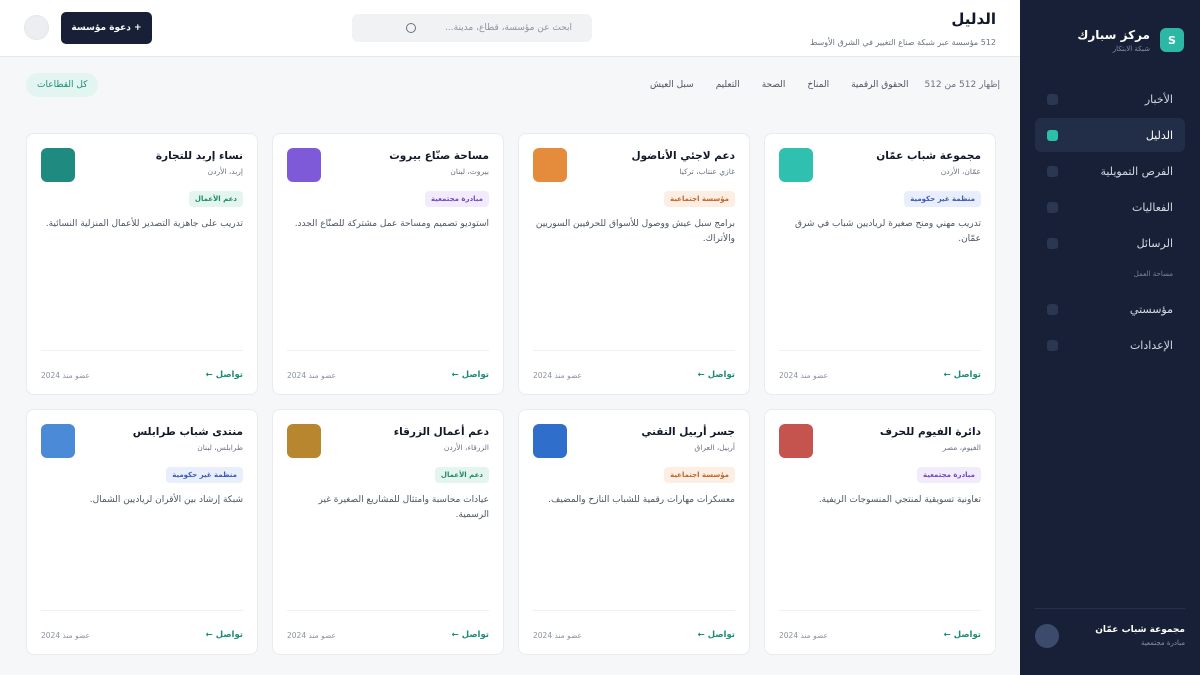 Image resolution: width=1200 pixels, height=675 pixels. I want to click on brand-name: مركز سبارك, so click(1113, 34).